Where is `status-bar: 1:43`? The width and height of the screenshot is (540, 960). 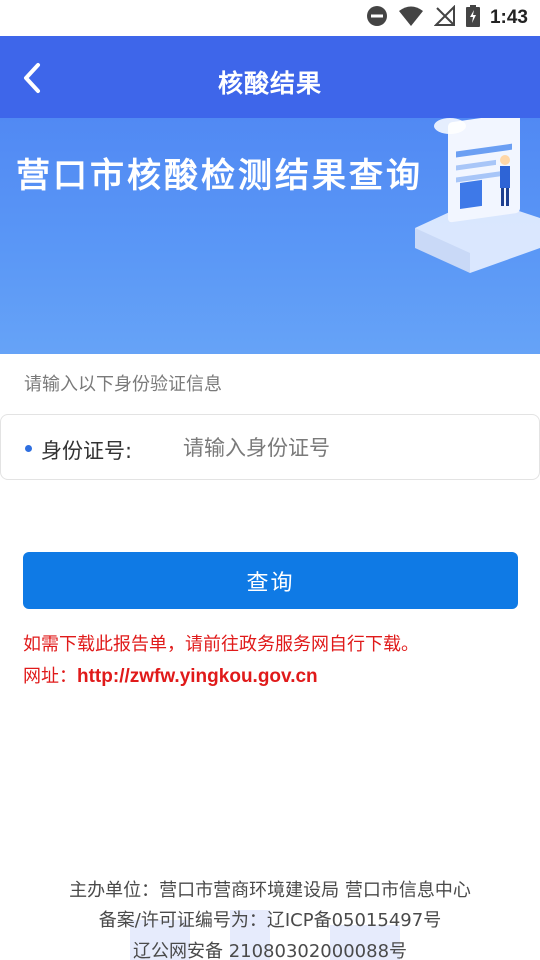
status-bar: 1:43 is located at coordinates (270, 18).